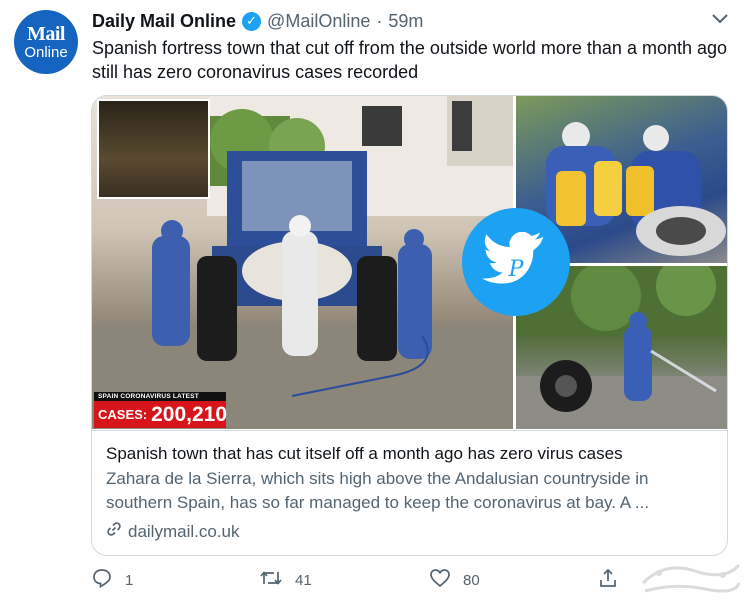 This screenshot has height=604, width=749. I want to click on reply-count: 1, so click(129, 580).